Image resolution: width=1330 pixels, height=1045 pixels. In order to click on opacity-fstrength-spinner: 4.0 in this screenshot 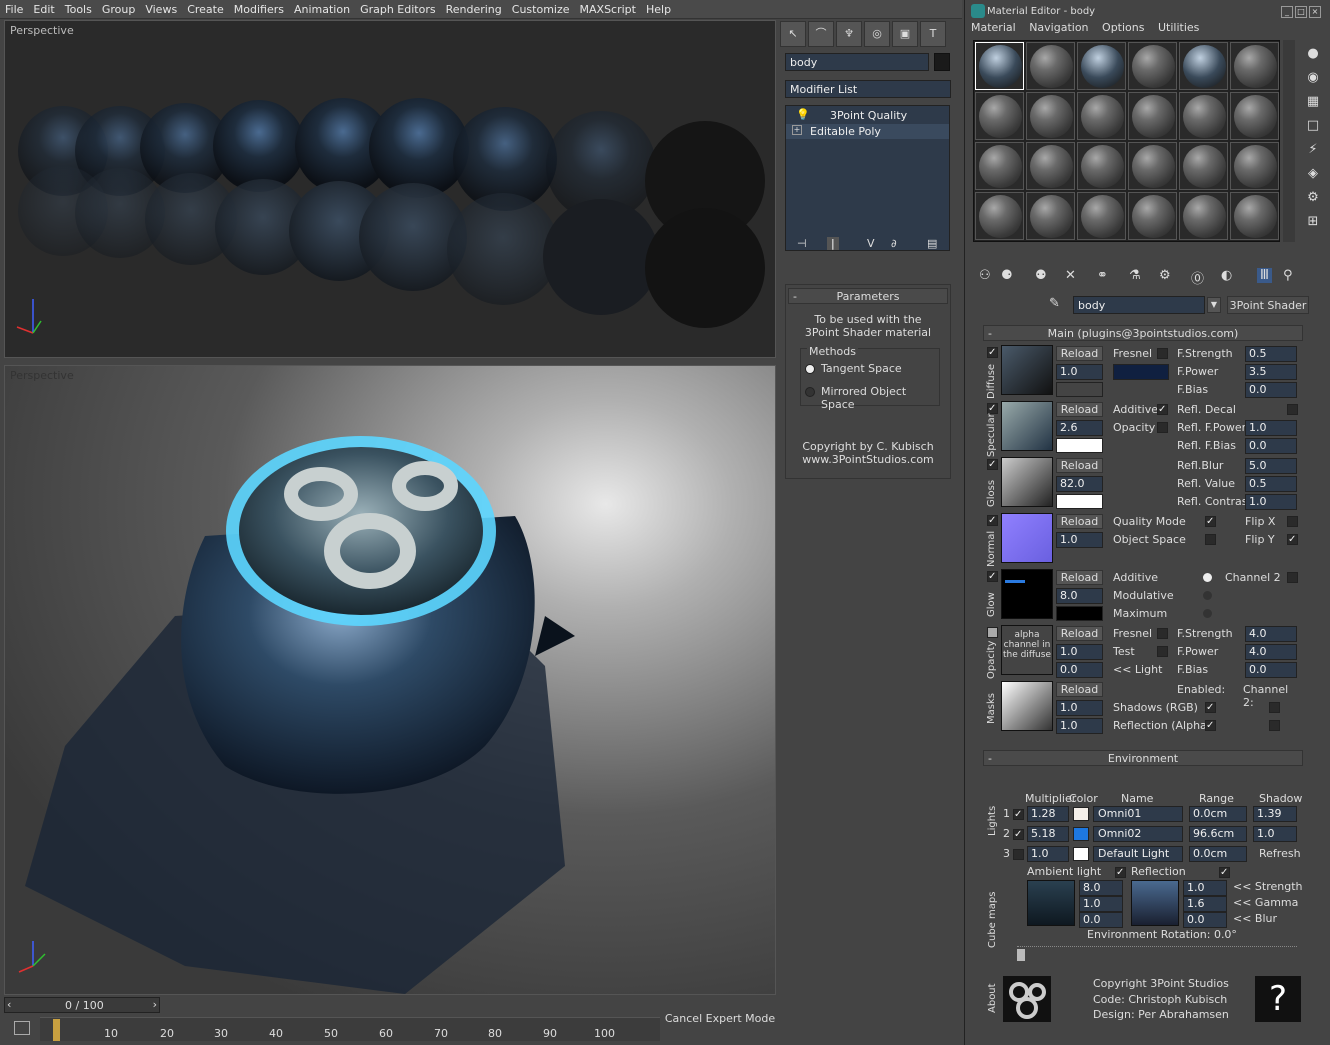, I will do `click(1271, 634)`.